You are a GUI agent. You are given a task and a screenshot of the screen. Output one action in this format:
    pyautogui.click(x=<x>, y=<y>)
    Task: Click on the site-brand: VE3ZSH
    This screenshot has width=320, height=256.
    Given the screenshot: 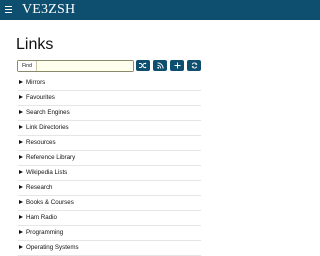 What is the action you would take?
    pyautogui.click(x=48, y=10)
    